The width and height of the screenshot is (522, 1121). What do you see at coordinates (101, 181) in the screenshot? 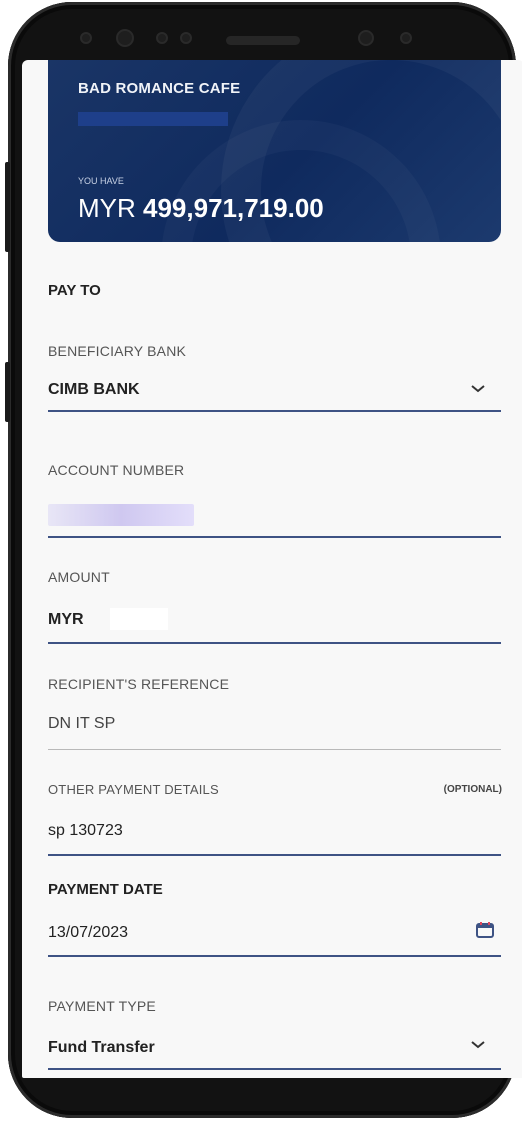
I see `balance-label: YOU HAVE` at bounding box center [101, 181].